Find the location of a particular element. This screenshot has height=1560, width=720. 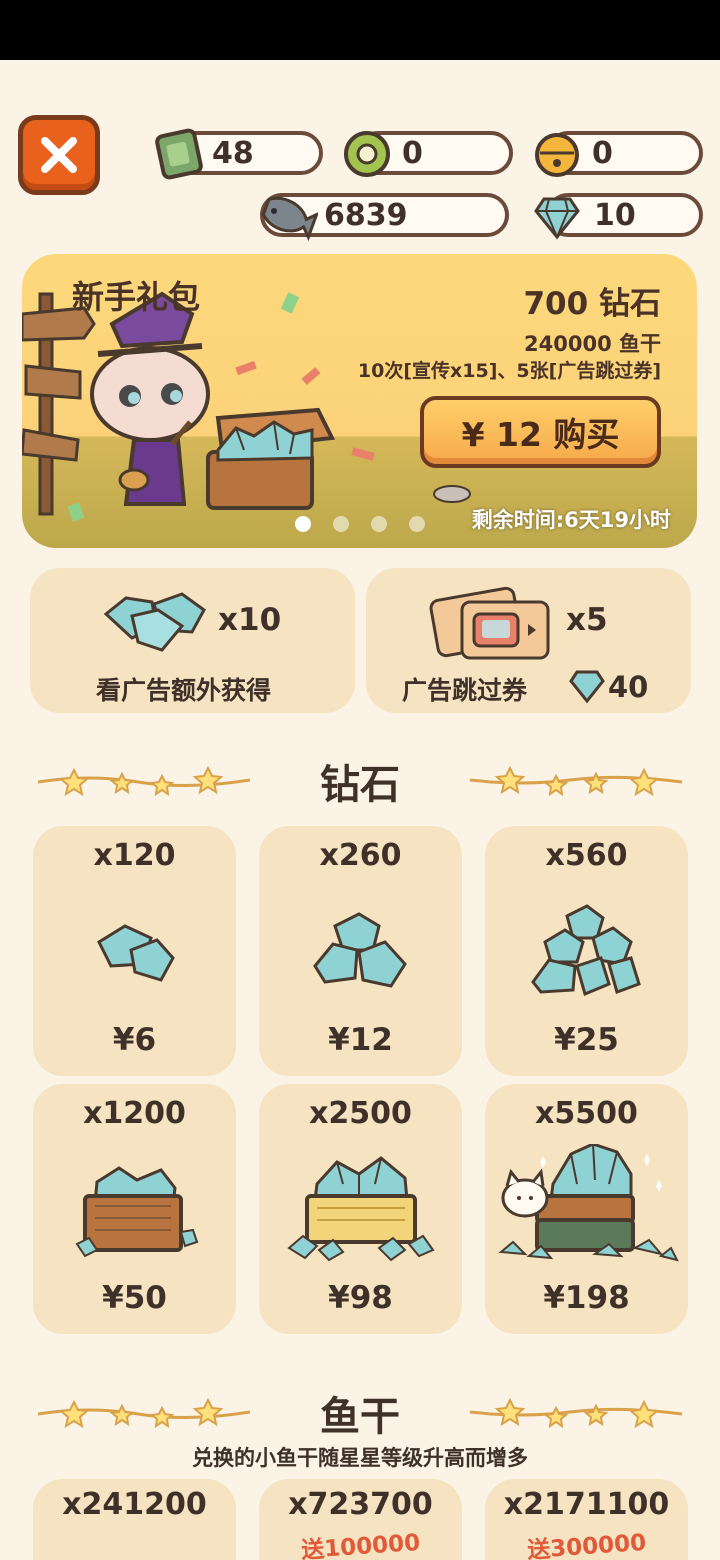

watch-ad-extra-card: x10 看广告额外获得 is located at coordinates (192, 640).